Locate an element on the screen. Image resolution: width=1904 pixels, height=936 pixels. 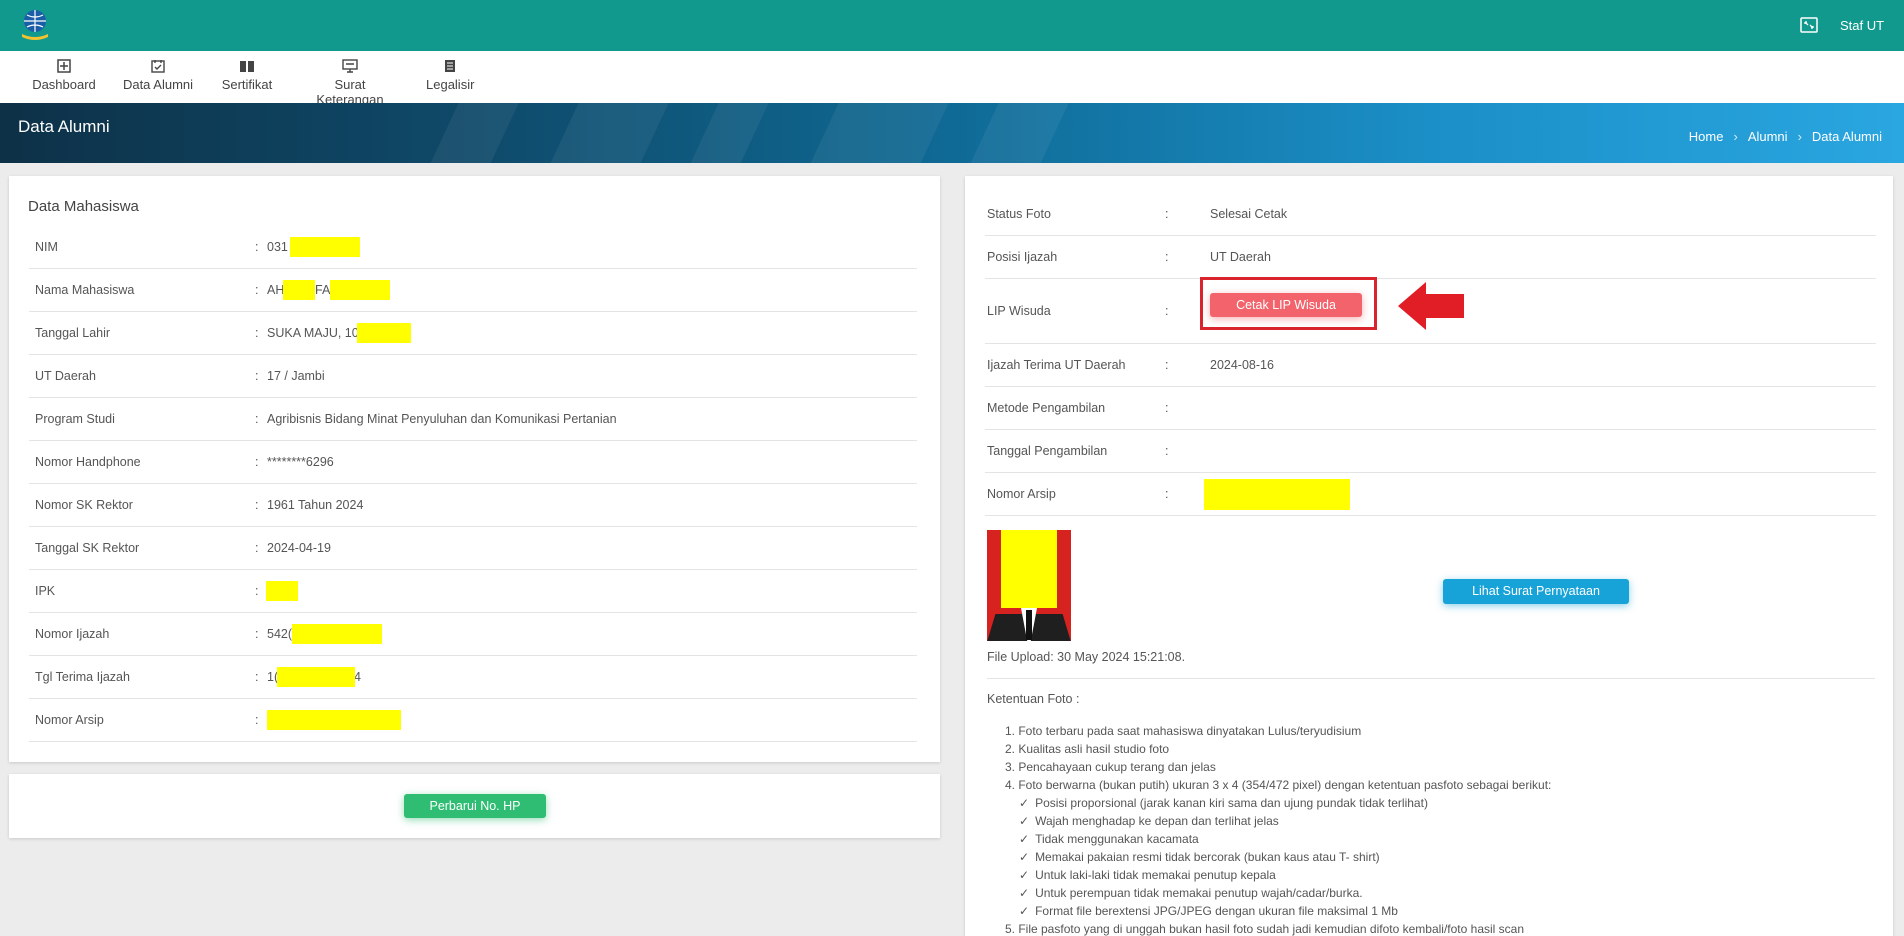
info-row: Nama Mahasiswa: AH FA is located at coordinates (473, 290).